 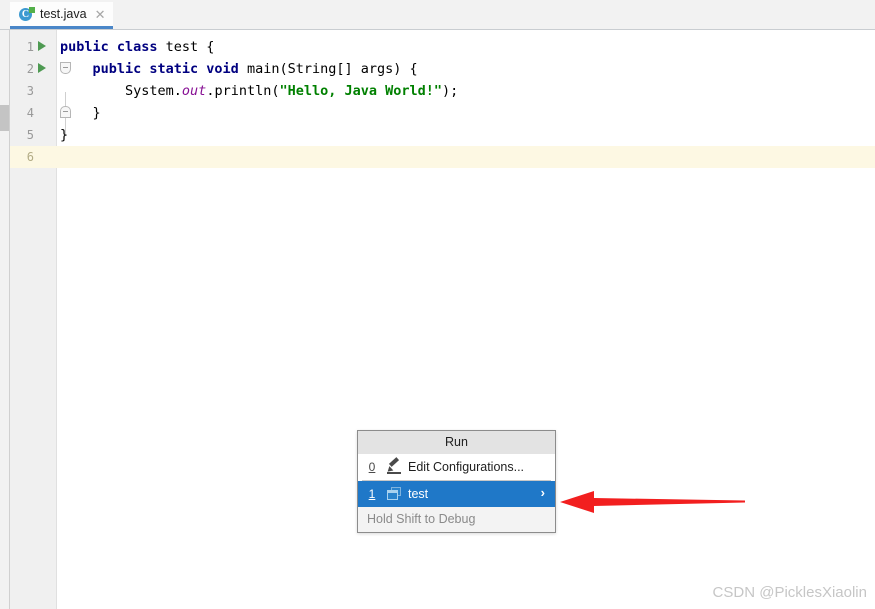 What do you see at coordinates (394, 466) in the screenshot?
I see `pencil-icon` at bounding box center [394, 466].